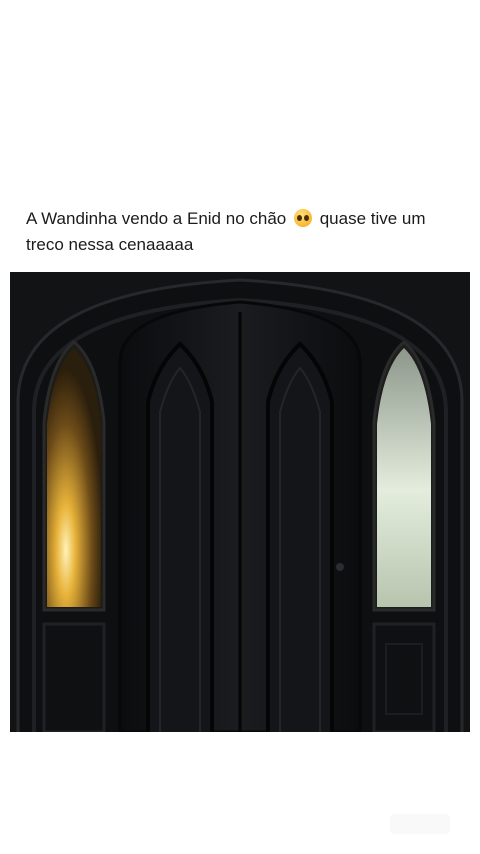 The image size is (480, 854). Describe the element at coordinates (372, 218) in the screenshot. I see `caption-text-end: quase tive um` at that location.